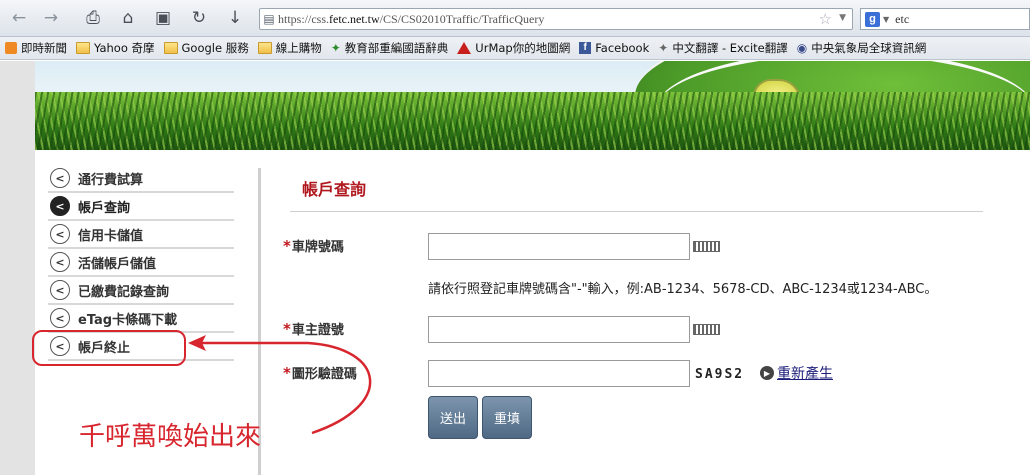 The width and height of the screenshot is (1030, 475). I want to click on reset-button: 重填, so click(507, 417).